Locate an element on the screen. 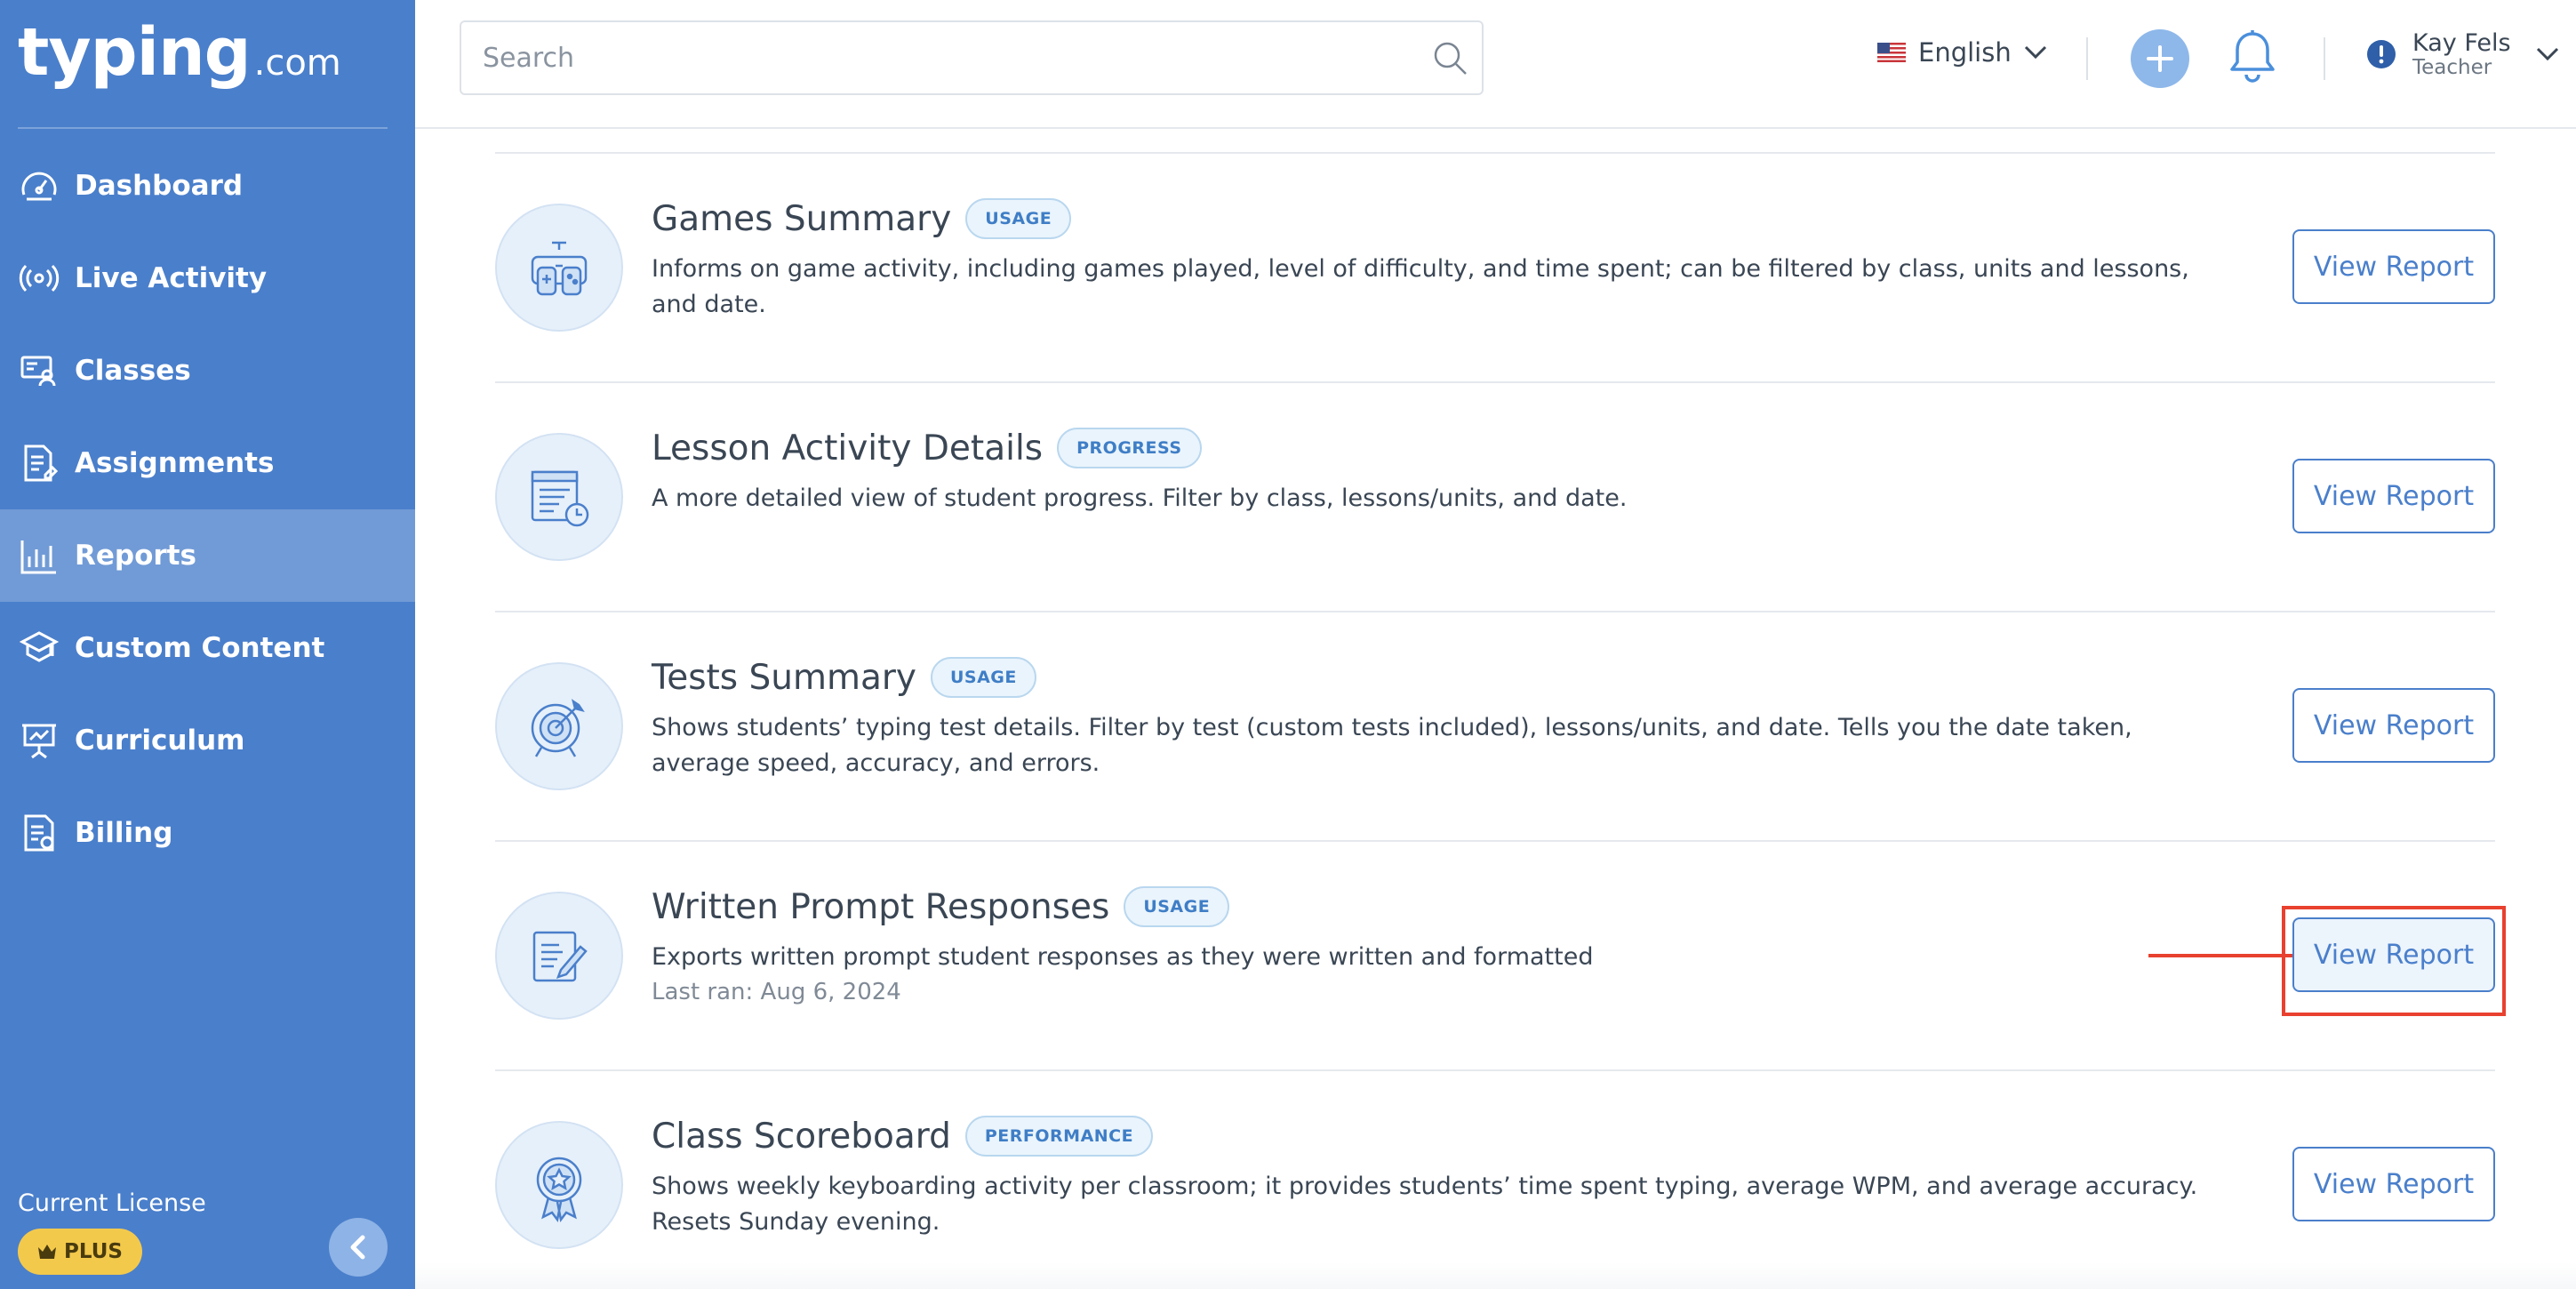  custom-content-icon is located at coordinates (39, 648).